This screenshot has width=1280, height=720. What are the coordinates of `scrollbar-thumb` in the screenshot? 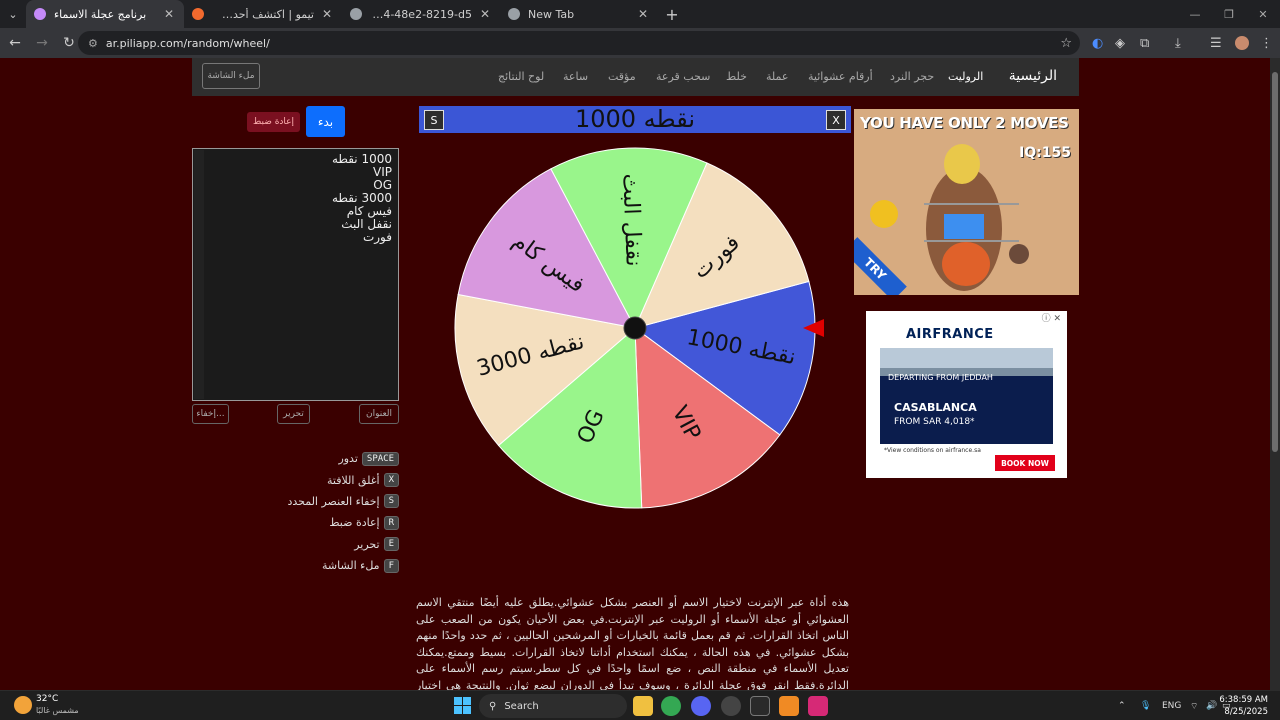 It's located at (1275, 262).